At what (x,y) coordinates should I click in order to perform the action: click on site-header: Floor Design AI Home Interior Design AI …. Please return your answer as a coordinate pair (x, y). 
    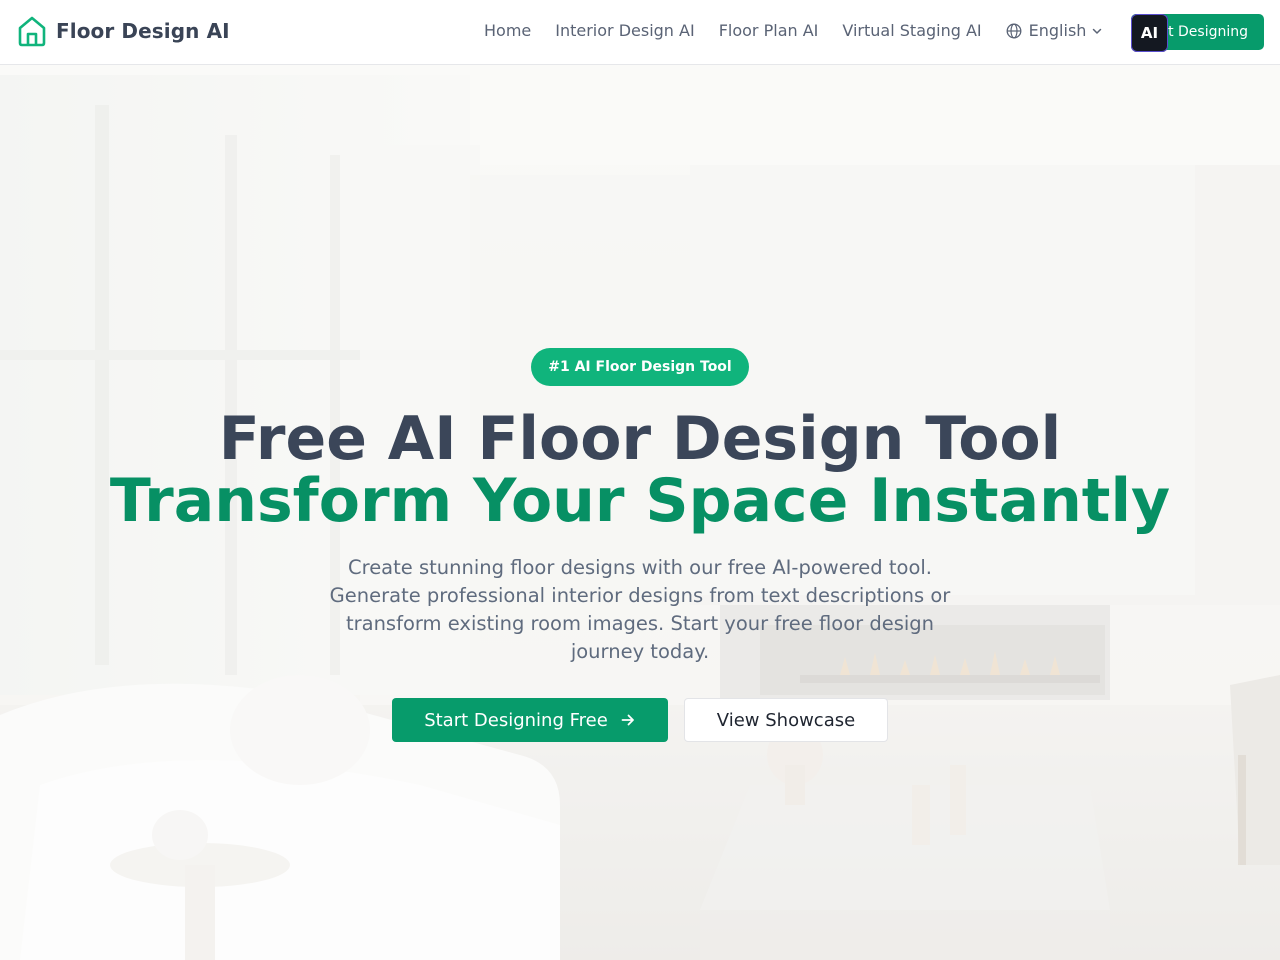
    Looking at the image, I should click on (640, 32).